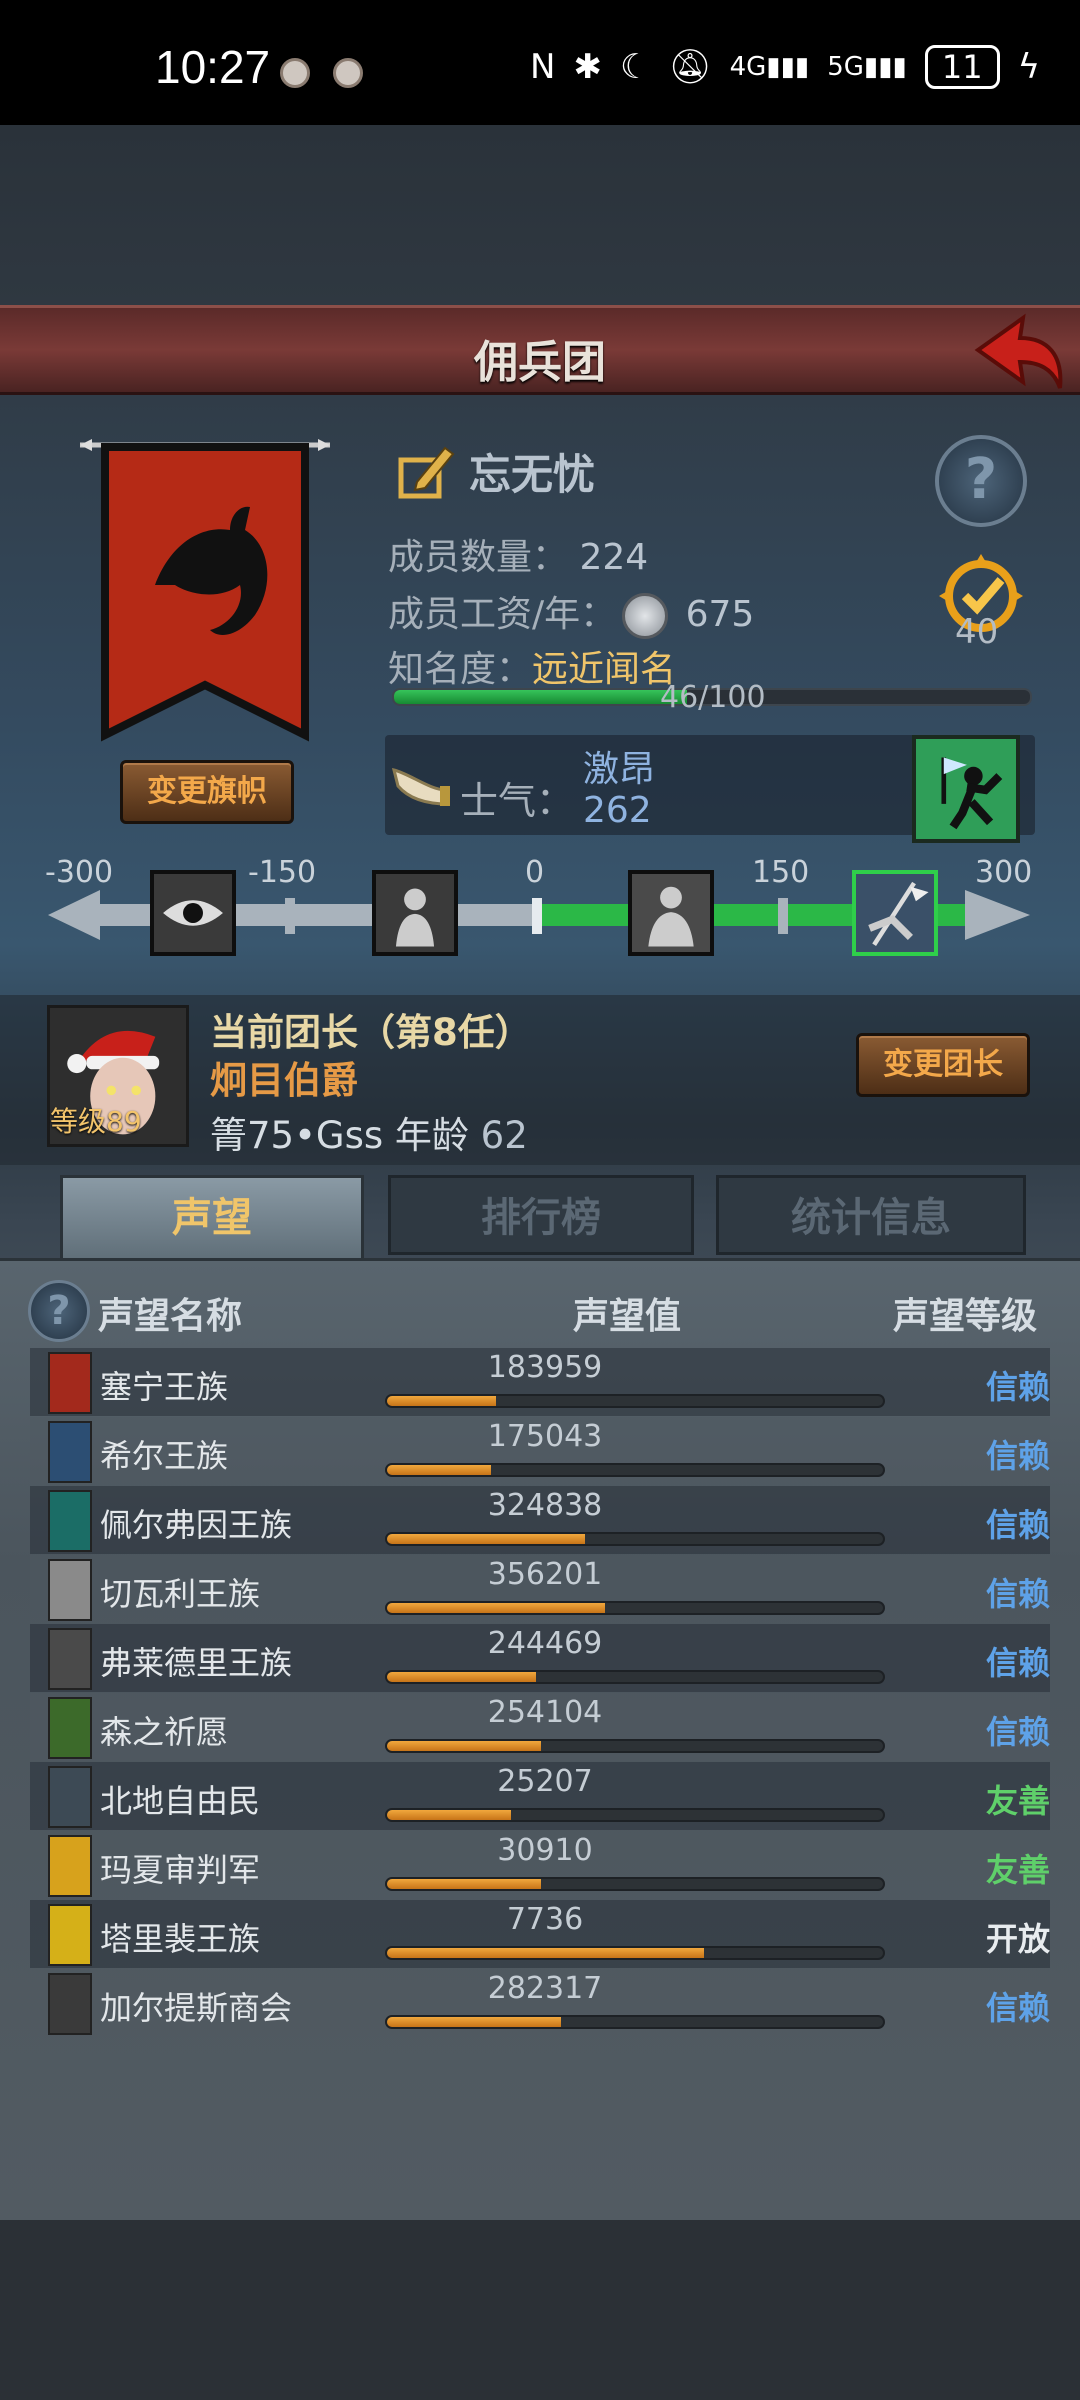 The width and height of the screenshot is (1080, 2400). I want to click on fame-value: 远近闻名, so click(604, 669).